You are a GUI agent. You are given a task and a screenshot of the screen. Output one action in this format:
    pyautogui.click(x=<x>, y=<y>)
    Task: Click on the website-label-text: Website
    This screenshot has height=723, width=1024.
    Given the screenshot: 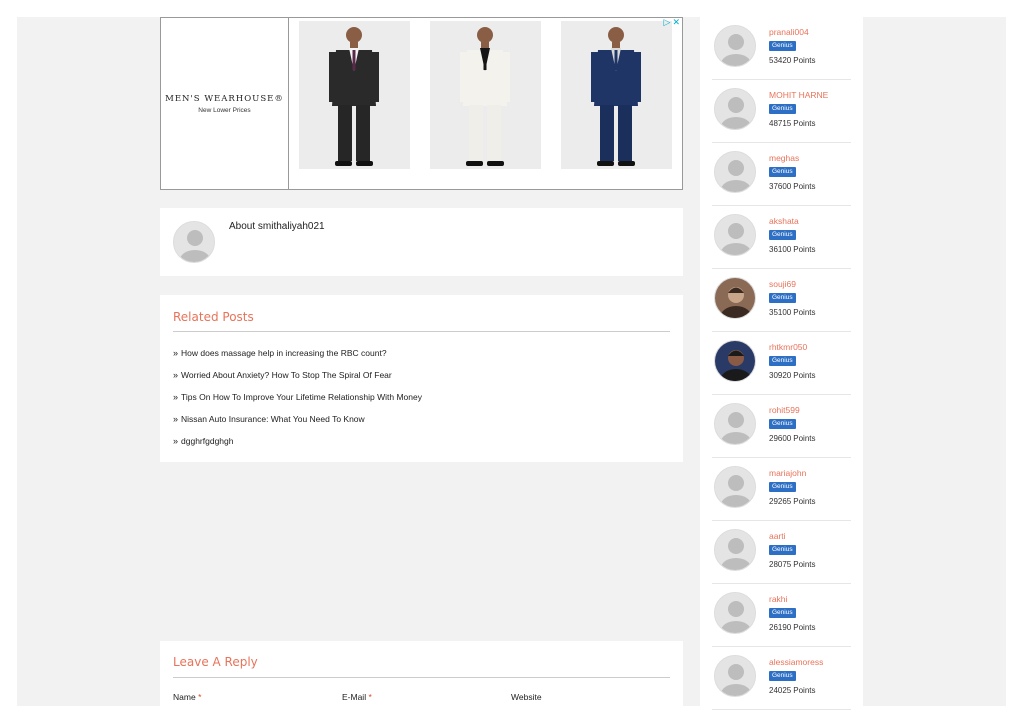 What is the action you would take?
    pyautogui.click(x=526, y=697)
    